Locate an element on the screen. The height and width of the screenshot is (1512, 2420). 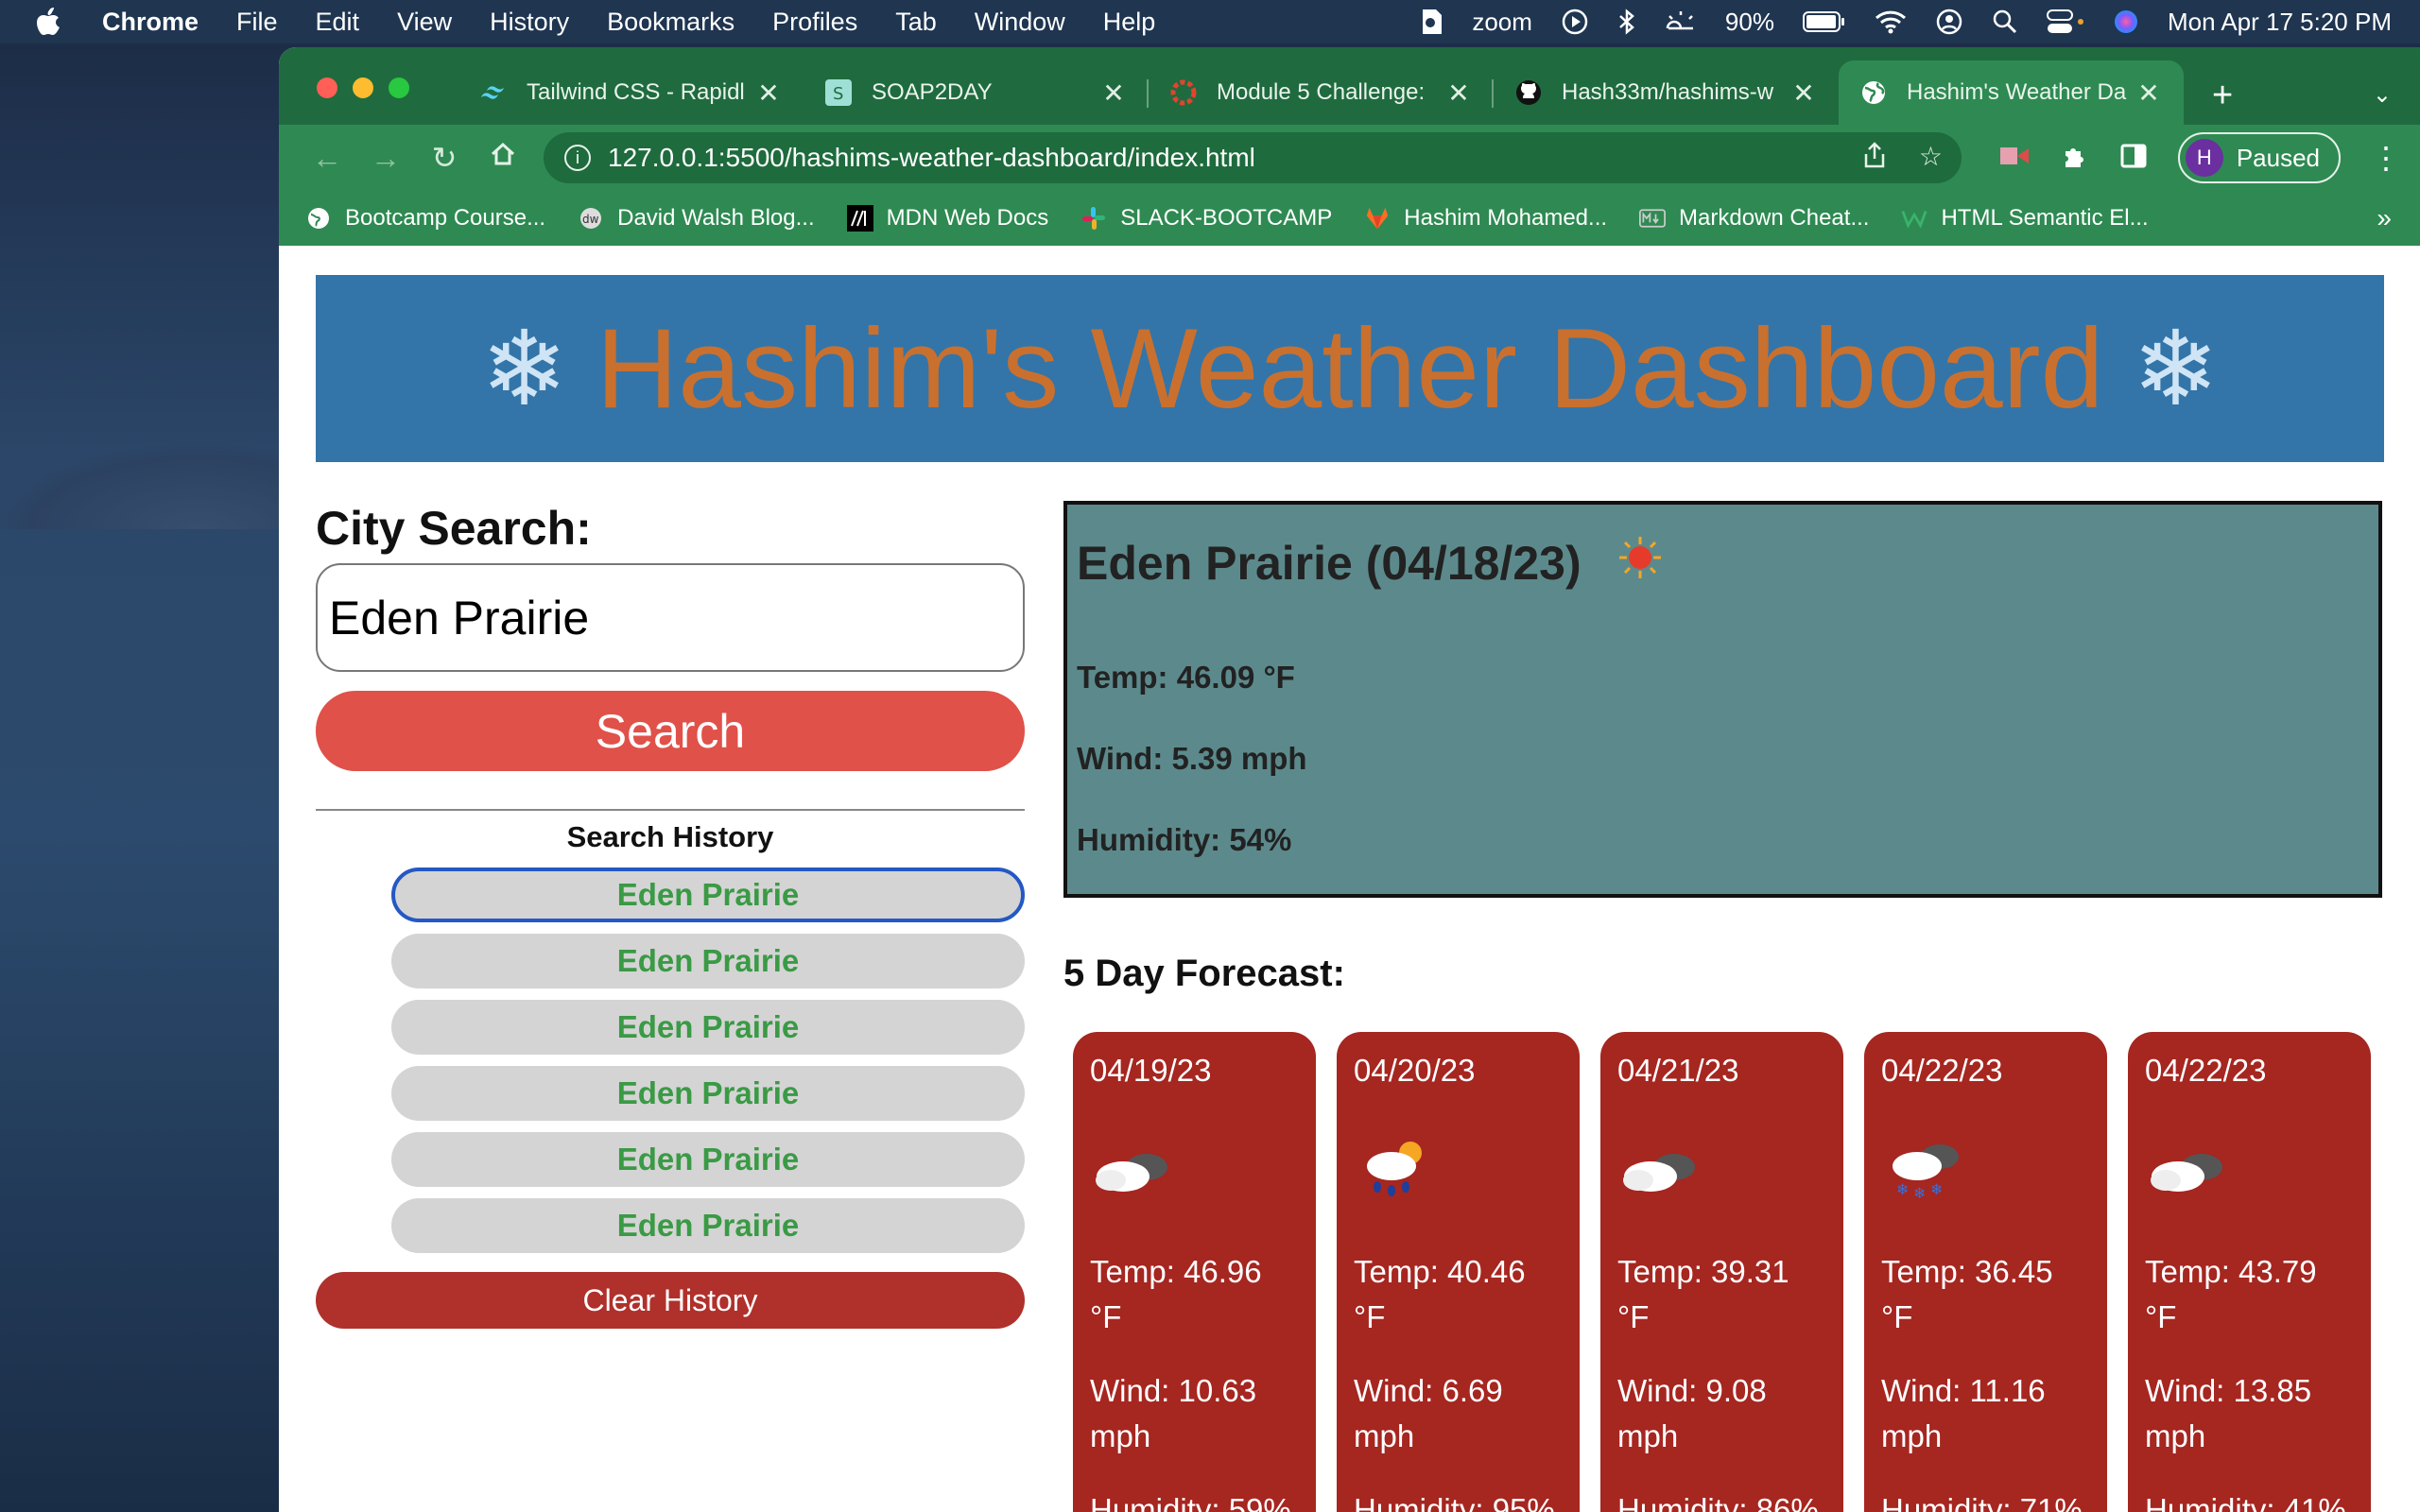
tab-weather-dashboard: Hashim's Weather Da ✕ is located at coordinates (2012, 92).